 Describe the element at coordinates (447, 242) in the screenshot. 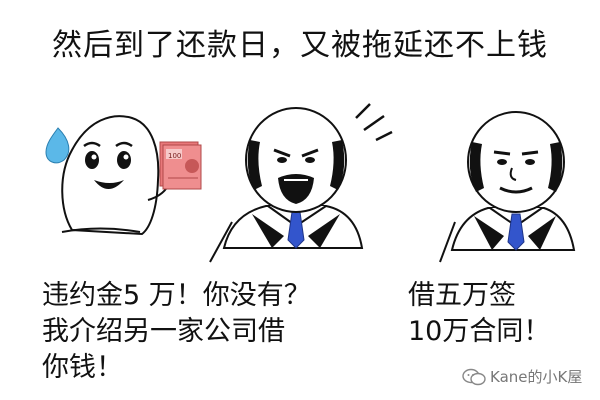

I see `speech-tail-right` at that location.